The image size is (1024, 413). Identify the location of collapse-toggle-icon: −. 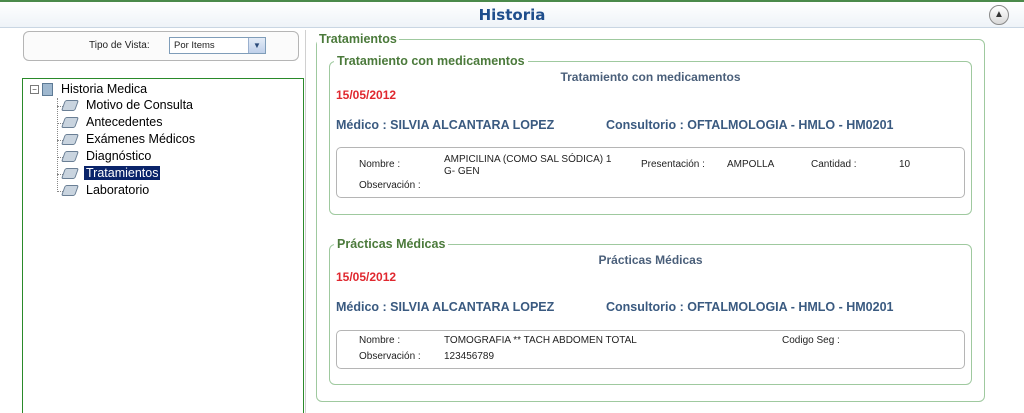
(34, 89).